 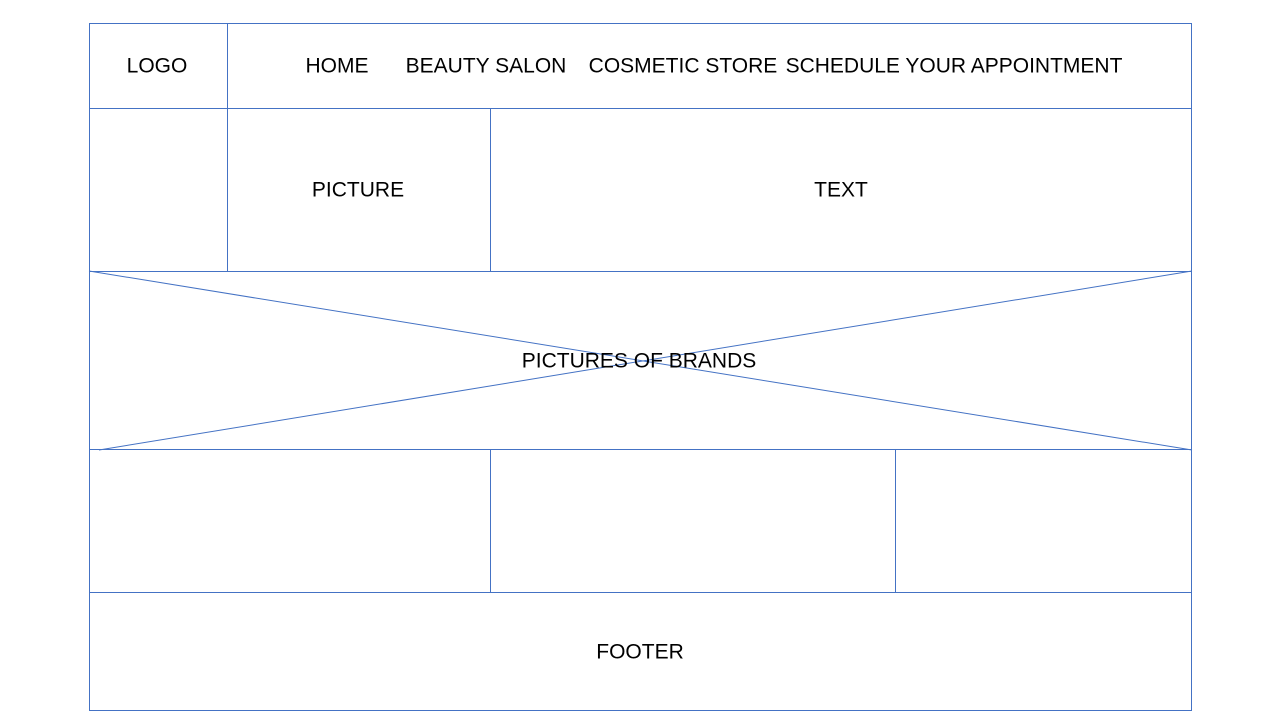 I want to click on footer-label: FOOTER, so click(x=640, y=652).